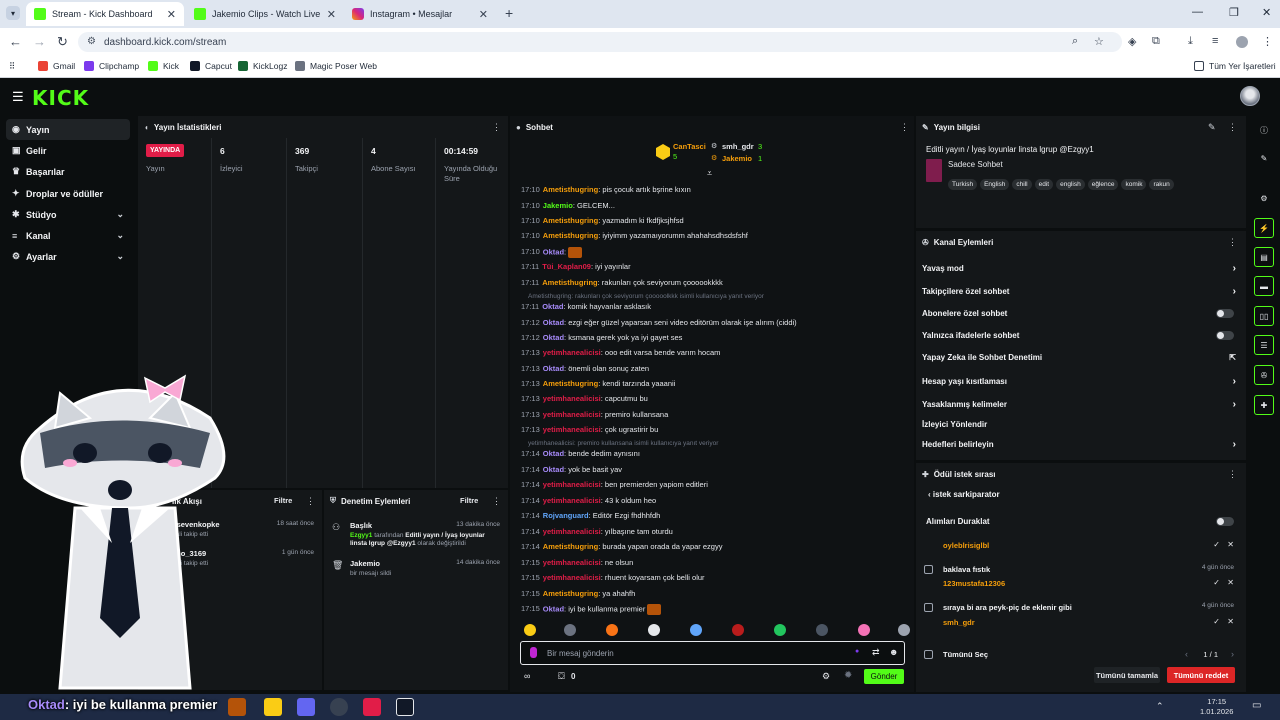 This screenshot has height=720, width=1280. I want to click on banned-words-row: Yasaklanmış kelimeler ›, so click(1079, 404).